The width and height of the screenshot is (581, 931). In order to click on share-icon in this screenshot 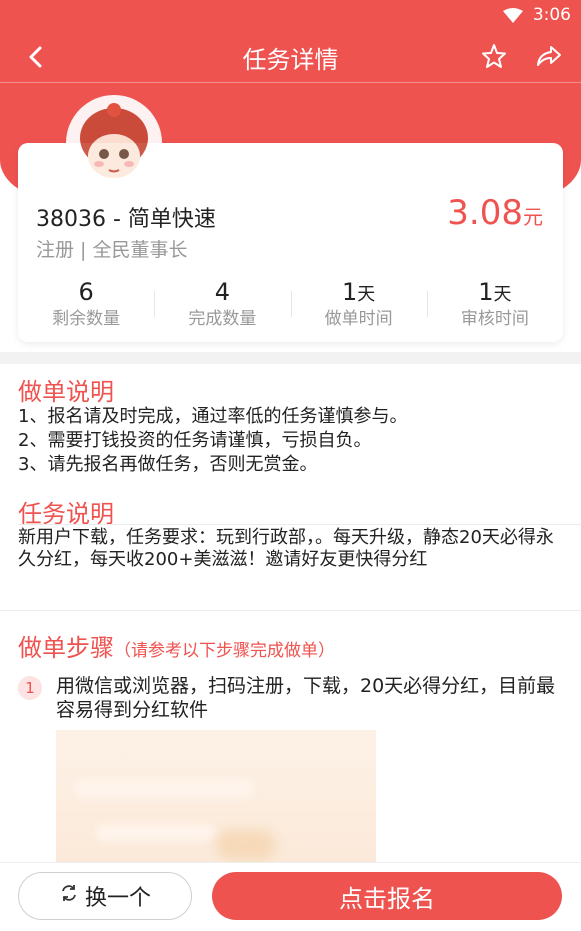, I will do `click(549, 58)`.